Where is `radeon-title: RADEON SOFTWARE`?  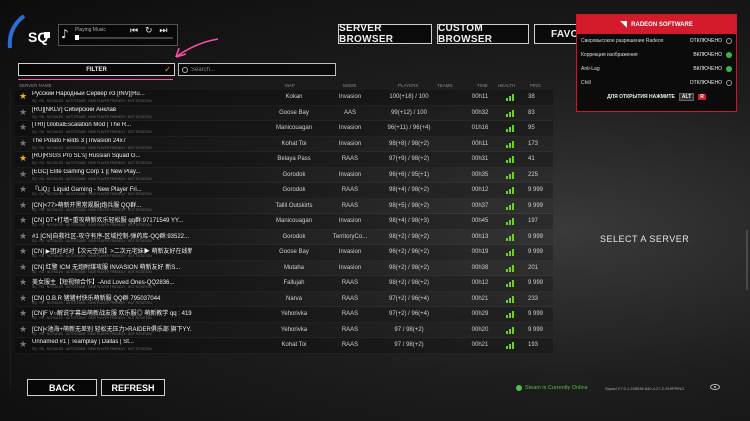
radeon-title: RADEON SOFTWARE is located at coordinates (662, 24).